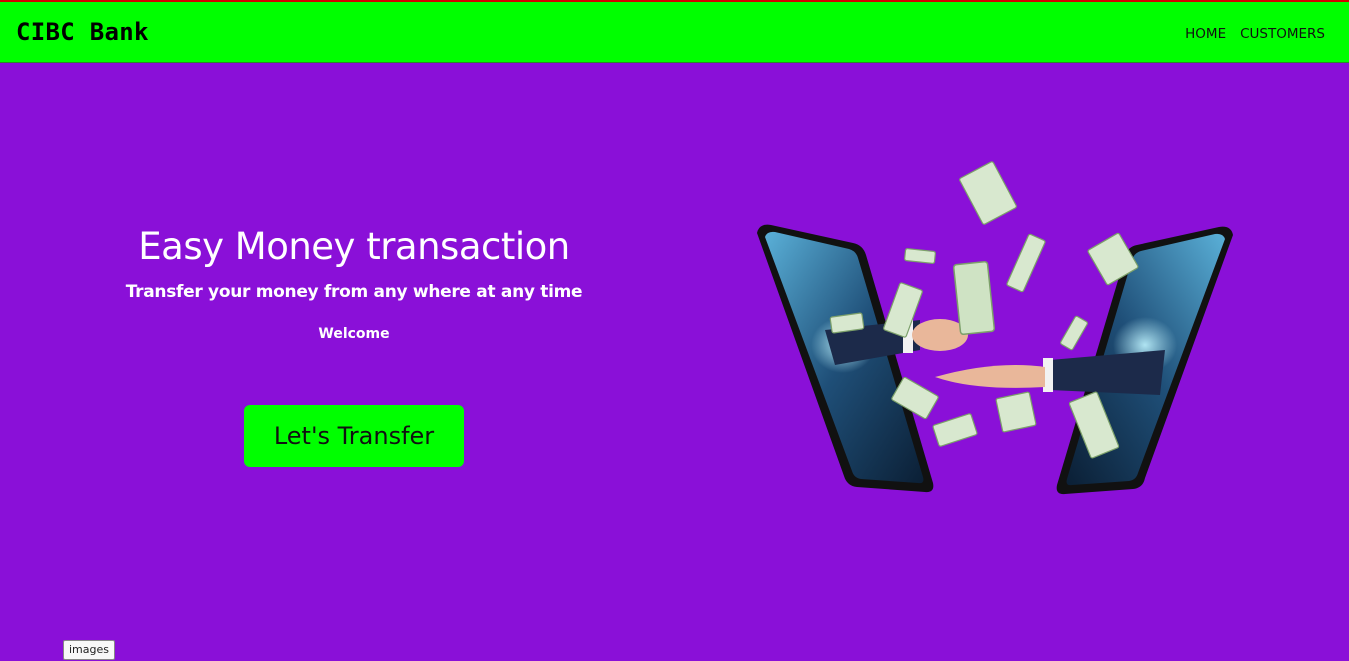  What do you see at coordinates (1205, 34) in the screenshot?
I see `nav-home-link: HOME` at bounding box center [1205, 34].